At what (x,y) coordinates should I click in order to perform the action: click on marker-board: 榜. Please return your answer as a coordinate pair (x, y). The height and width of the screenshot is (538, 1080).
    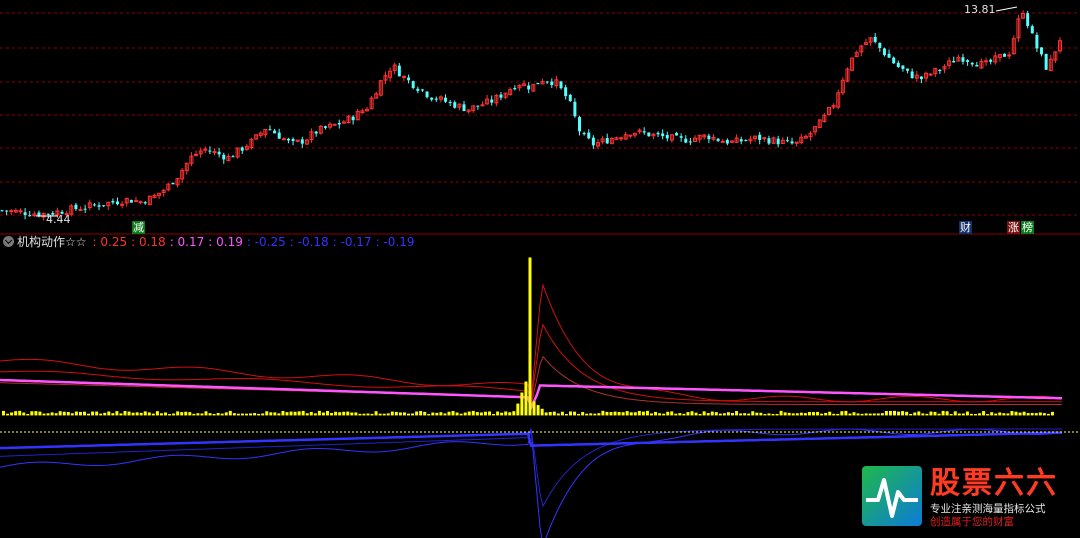
    Looking at the image, I should click on (1027, 227).